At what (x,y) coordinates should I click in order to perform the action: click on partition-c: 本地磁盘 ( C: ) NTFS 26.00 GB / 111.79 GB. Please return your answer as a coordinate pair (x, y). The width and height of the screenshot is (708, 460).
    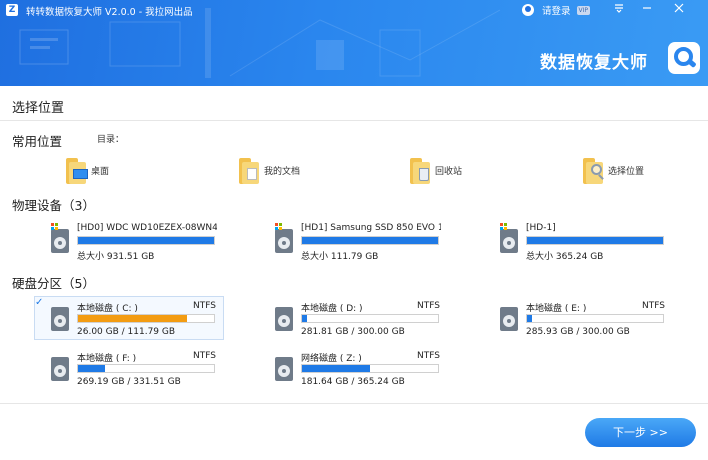
    Looking at the image, I should click on (136, 321).